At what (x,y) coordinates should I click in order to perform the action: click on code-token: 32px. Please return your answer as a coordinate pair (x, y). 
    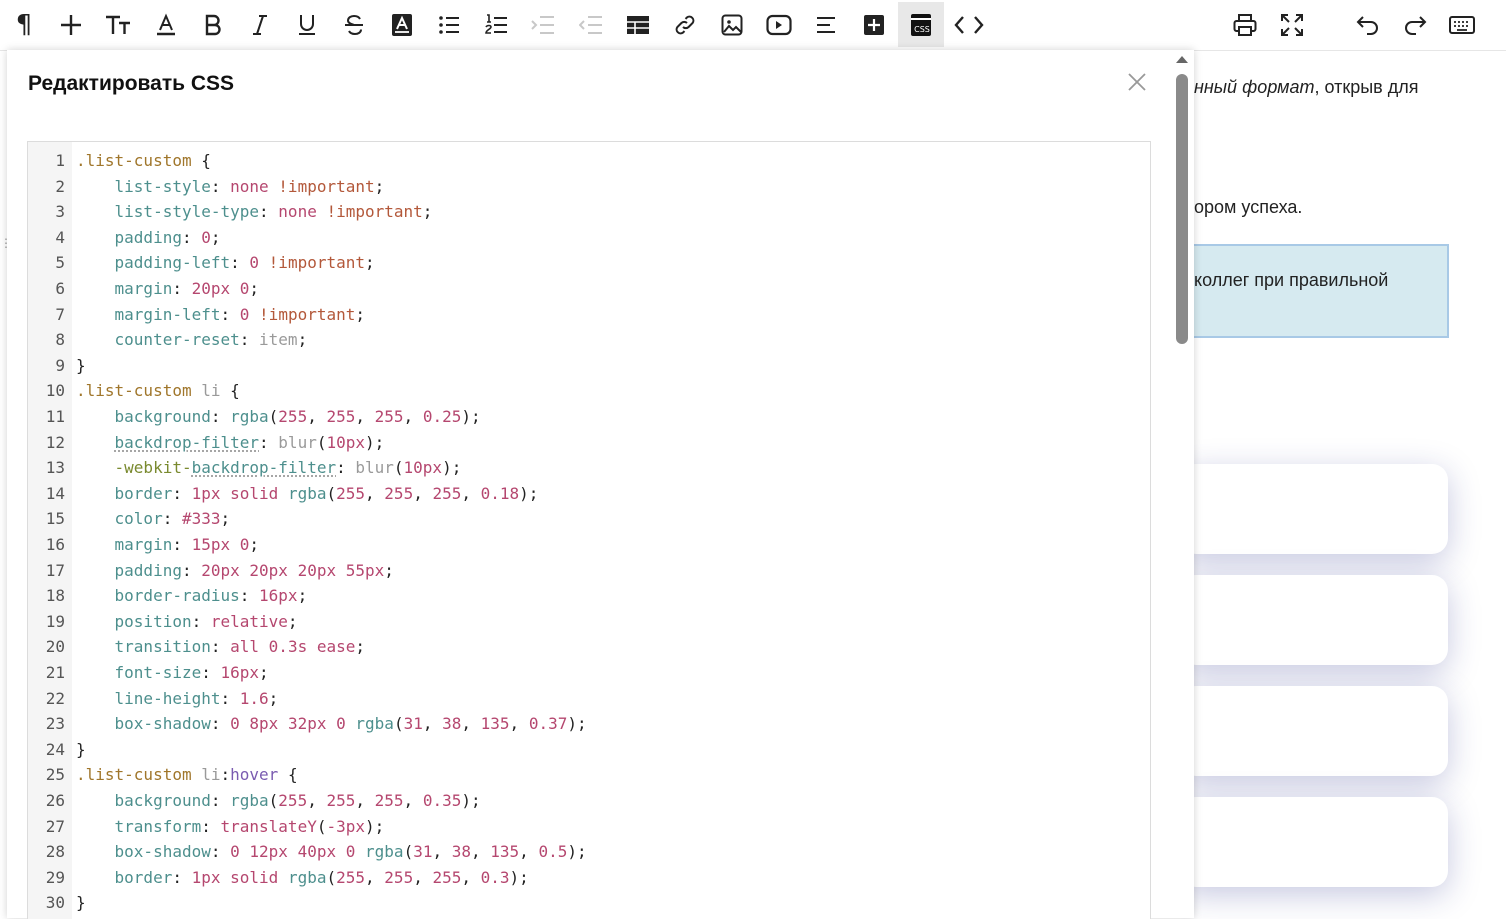
    Looking at the image, I should click on (307, 724).